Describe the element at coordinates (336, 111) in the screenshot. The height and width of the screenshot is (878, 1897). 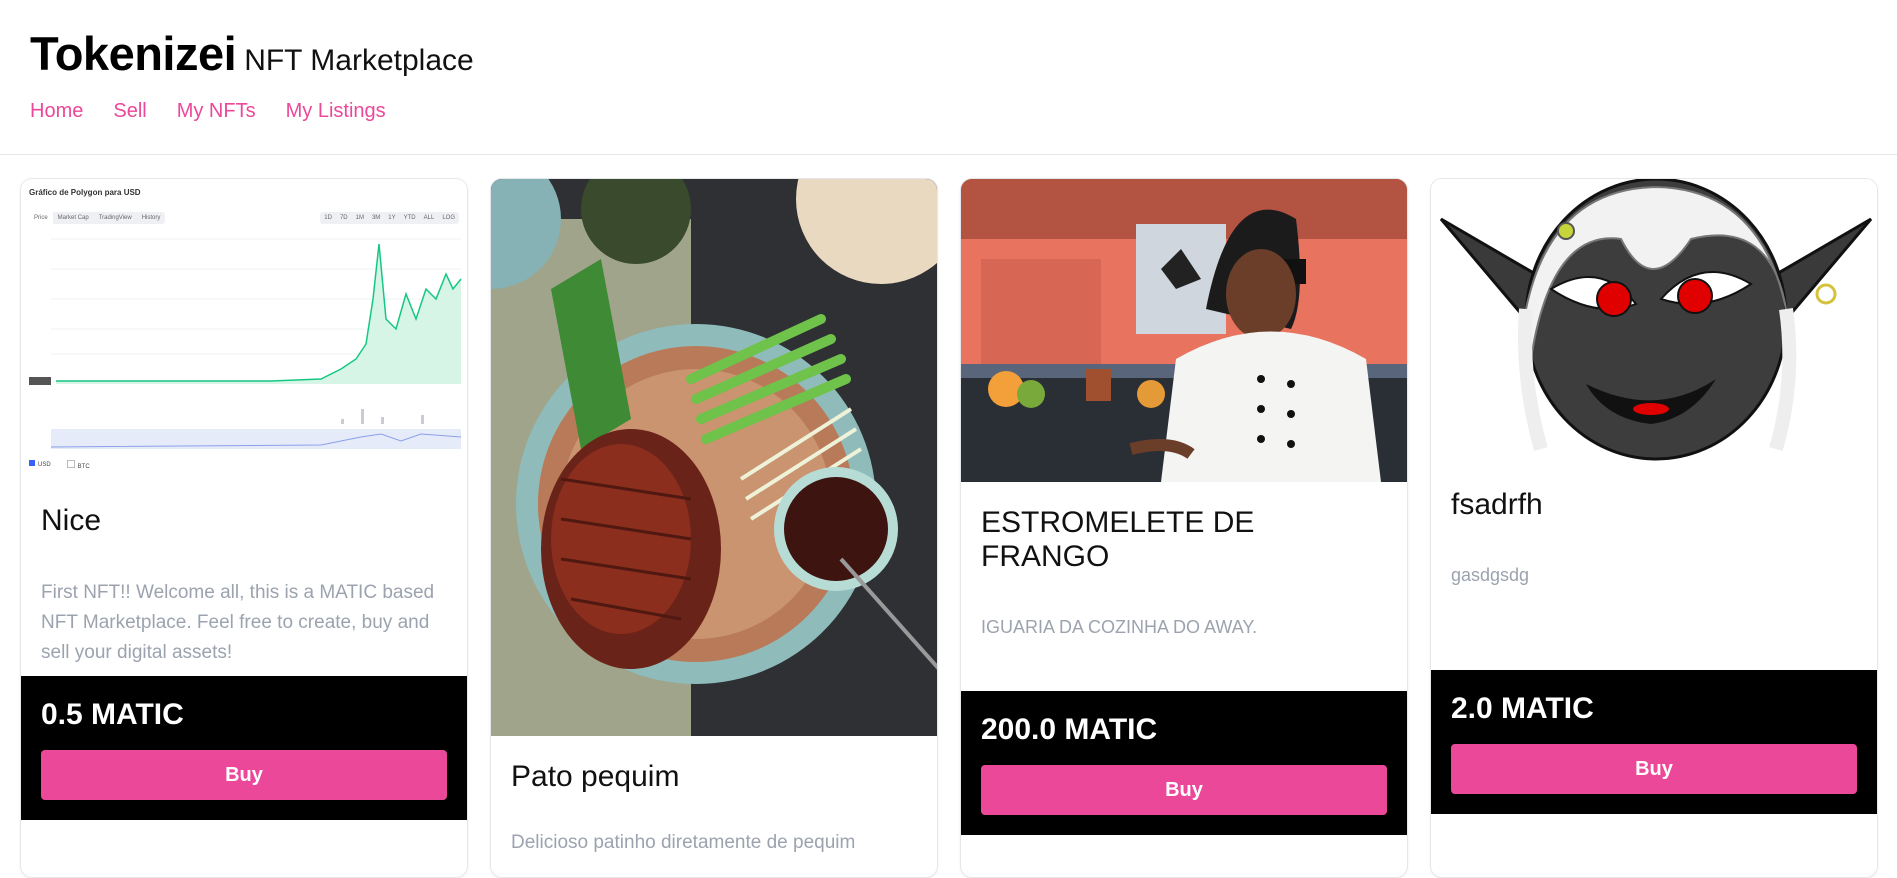
I see `nav-my-listings: My Listings` at that location.